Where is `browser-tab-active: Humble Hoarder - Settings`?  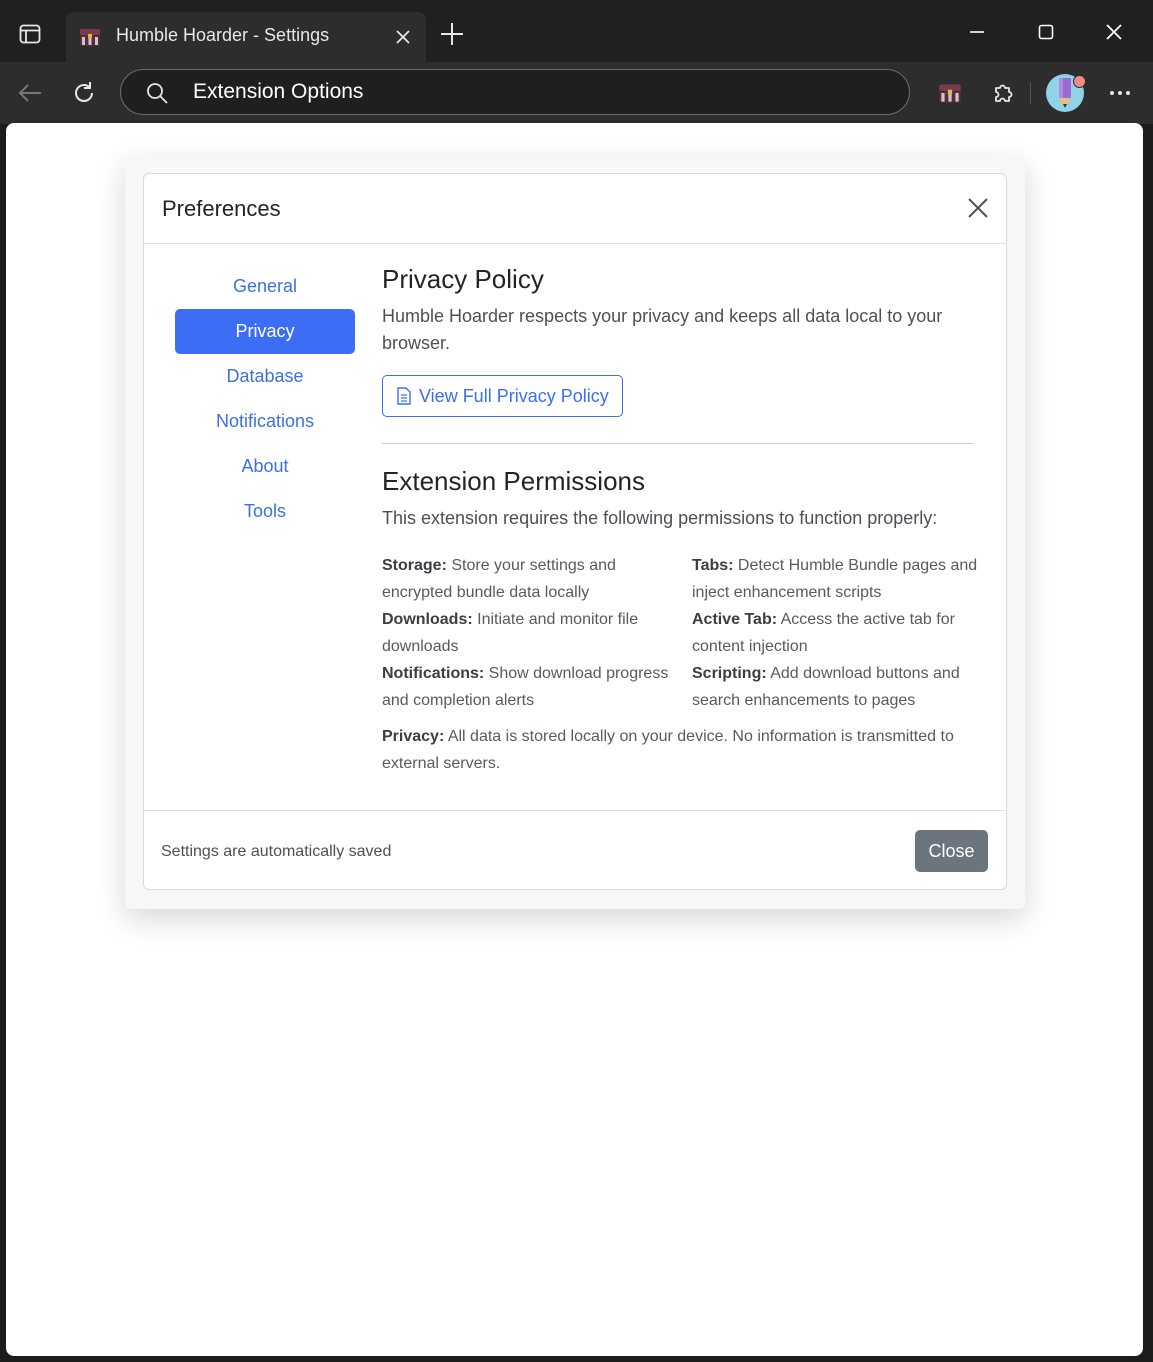 browser-tab-active: Humble Hoarder - Settings is located at coordinates (246, 37).